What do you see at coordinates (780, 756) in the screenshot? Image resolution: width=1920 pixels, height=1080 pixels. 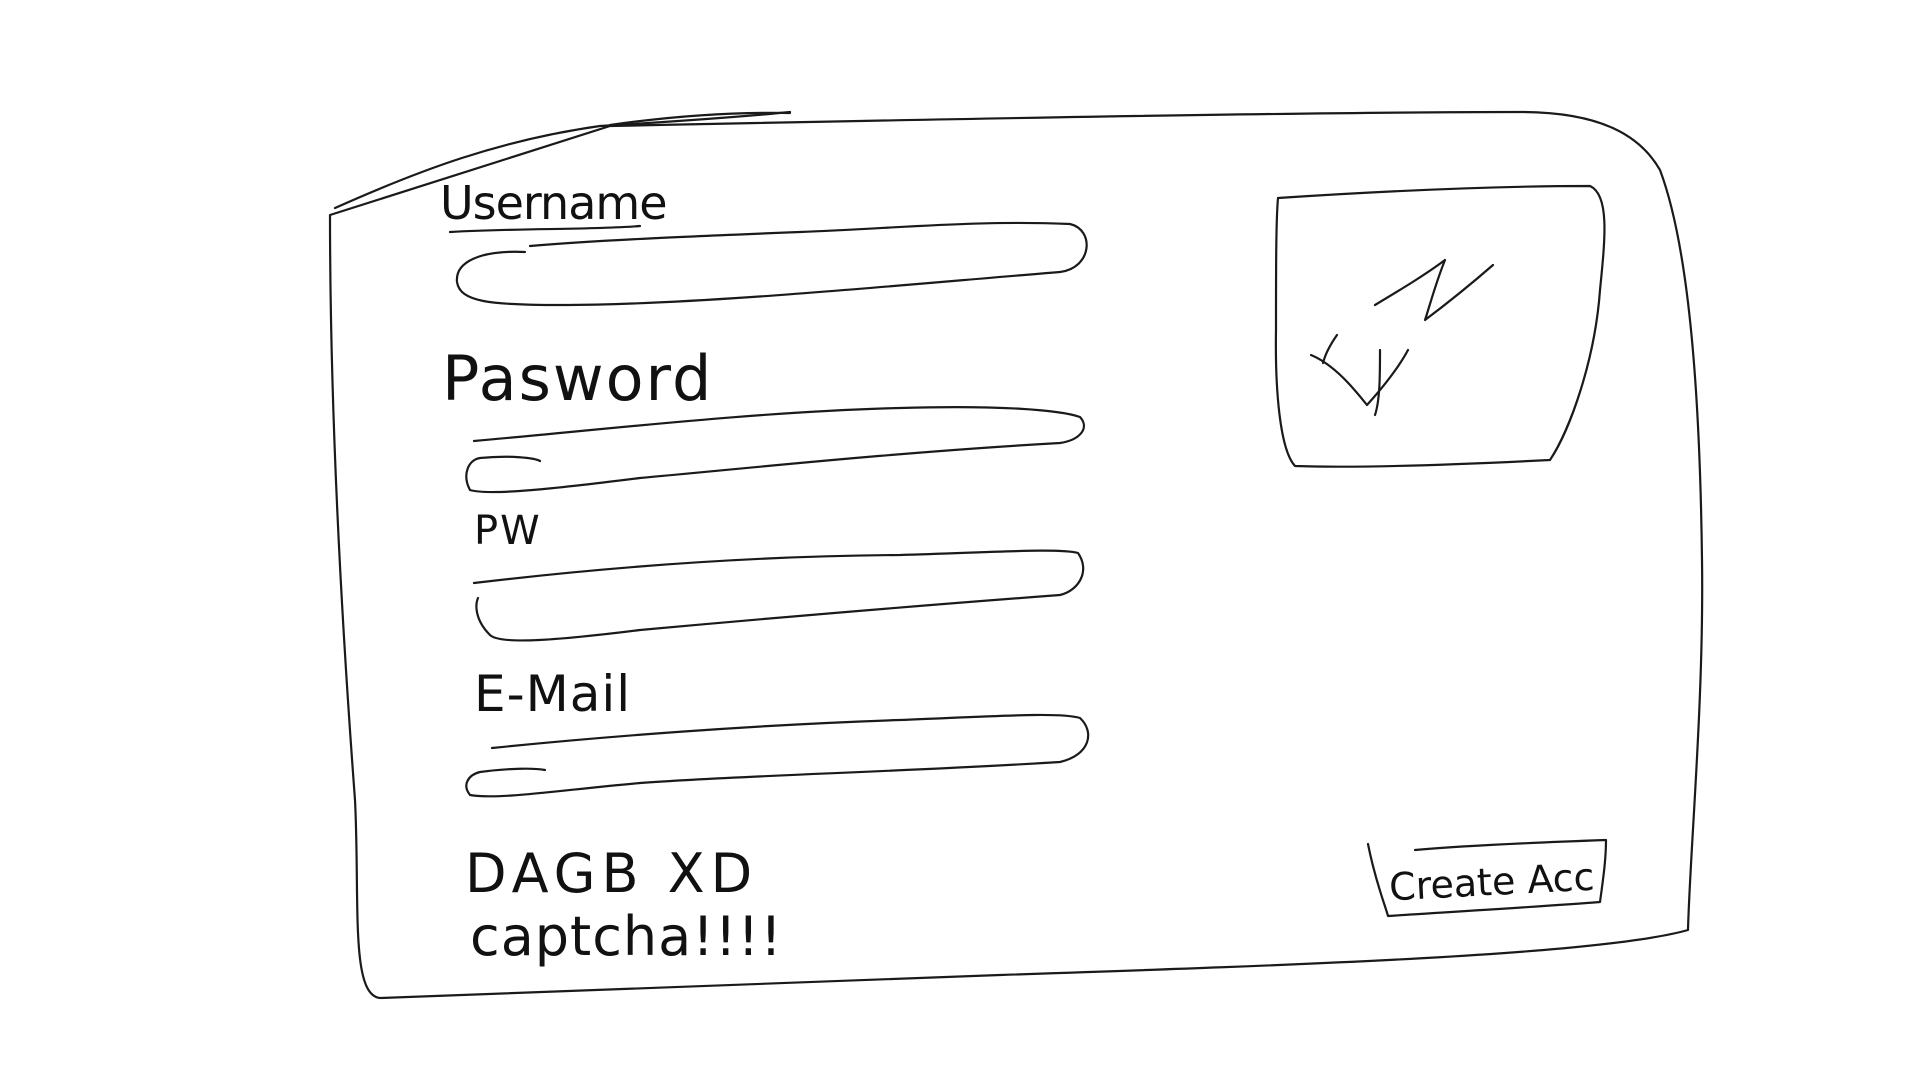 I see `email-input` at bounding box center [780, 756].